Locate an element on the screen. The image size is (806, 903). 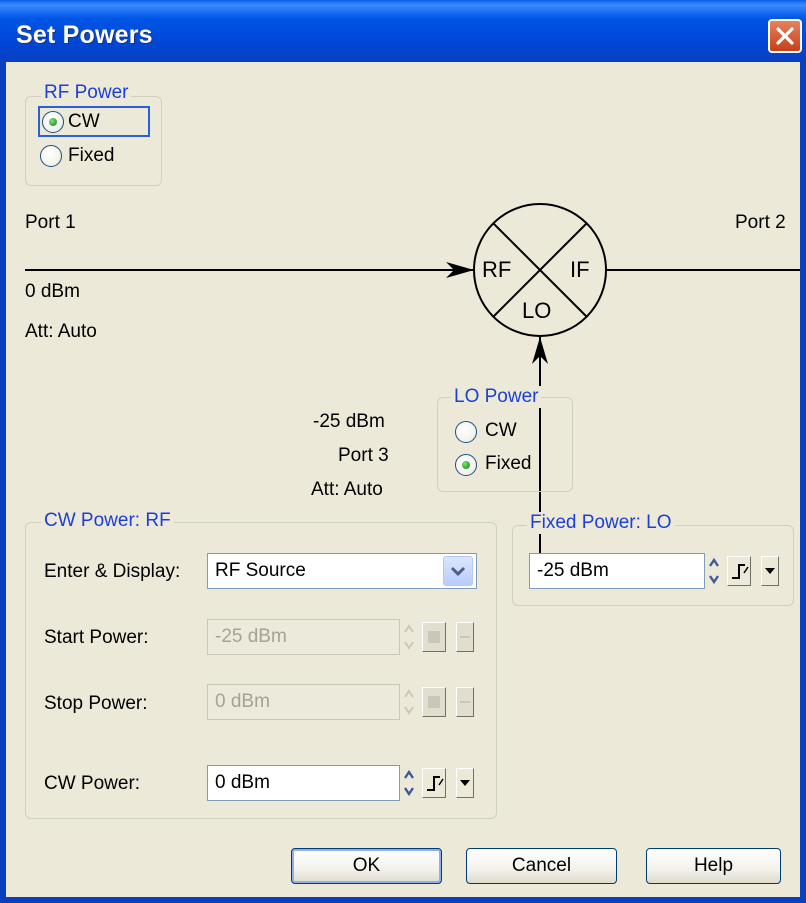
fixed-power-lo-step-button is located at coordinates (739, 571).